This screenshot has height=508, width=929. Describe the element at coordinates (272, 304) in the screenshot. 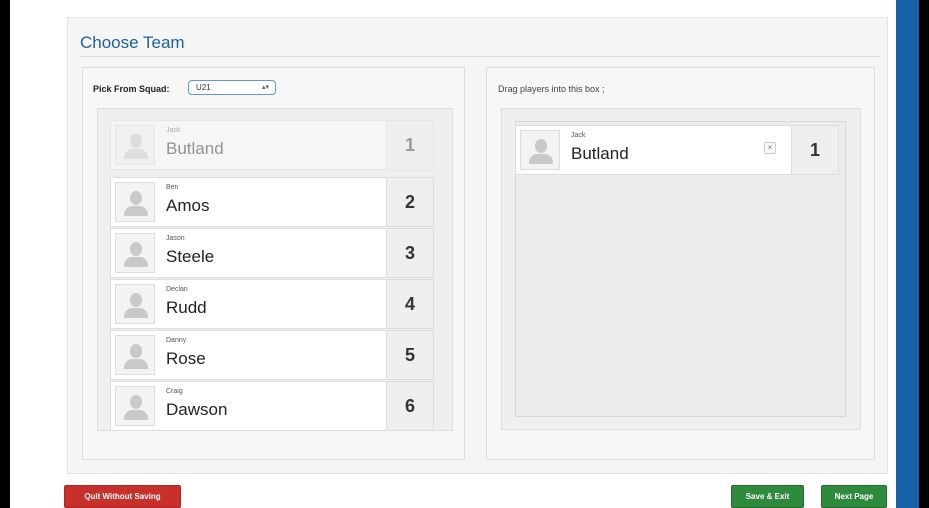

I see `player-card: Declan Rudd 4` at that location.